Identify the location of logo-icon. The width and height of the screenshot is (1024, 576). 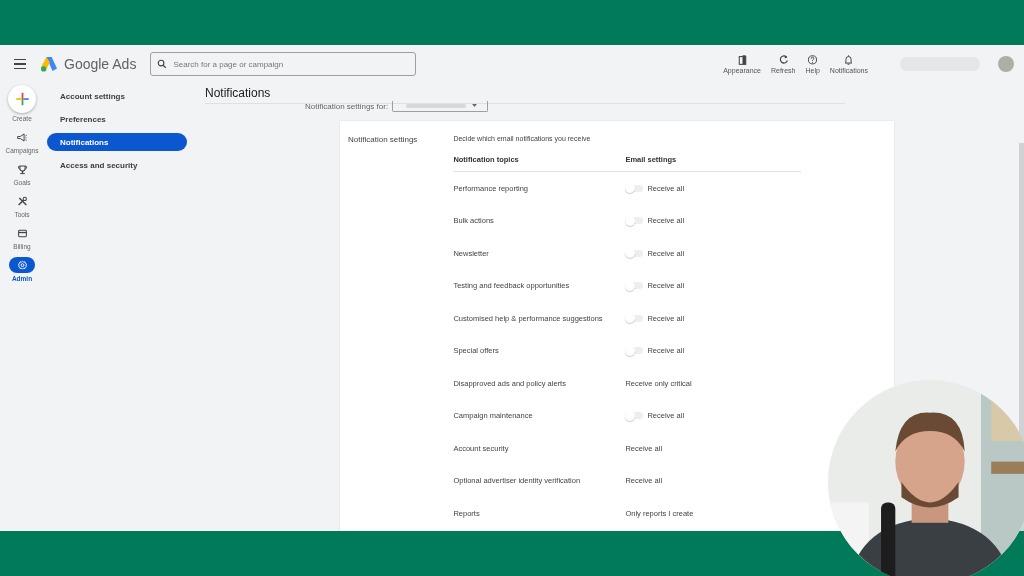
(49, 64).